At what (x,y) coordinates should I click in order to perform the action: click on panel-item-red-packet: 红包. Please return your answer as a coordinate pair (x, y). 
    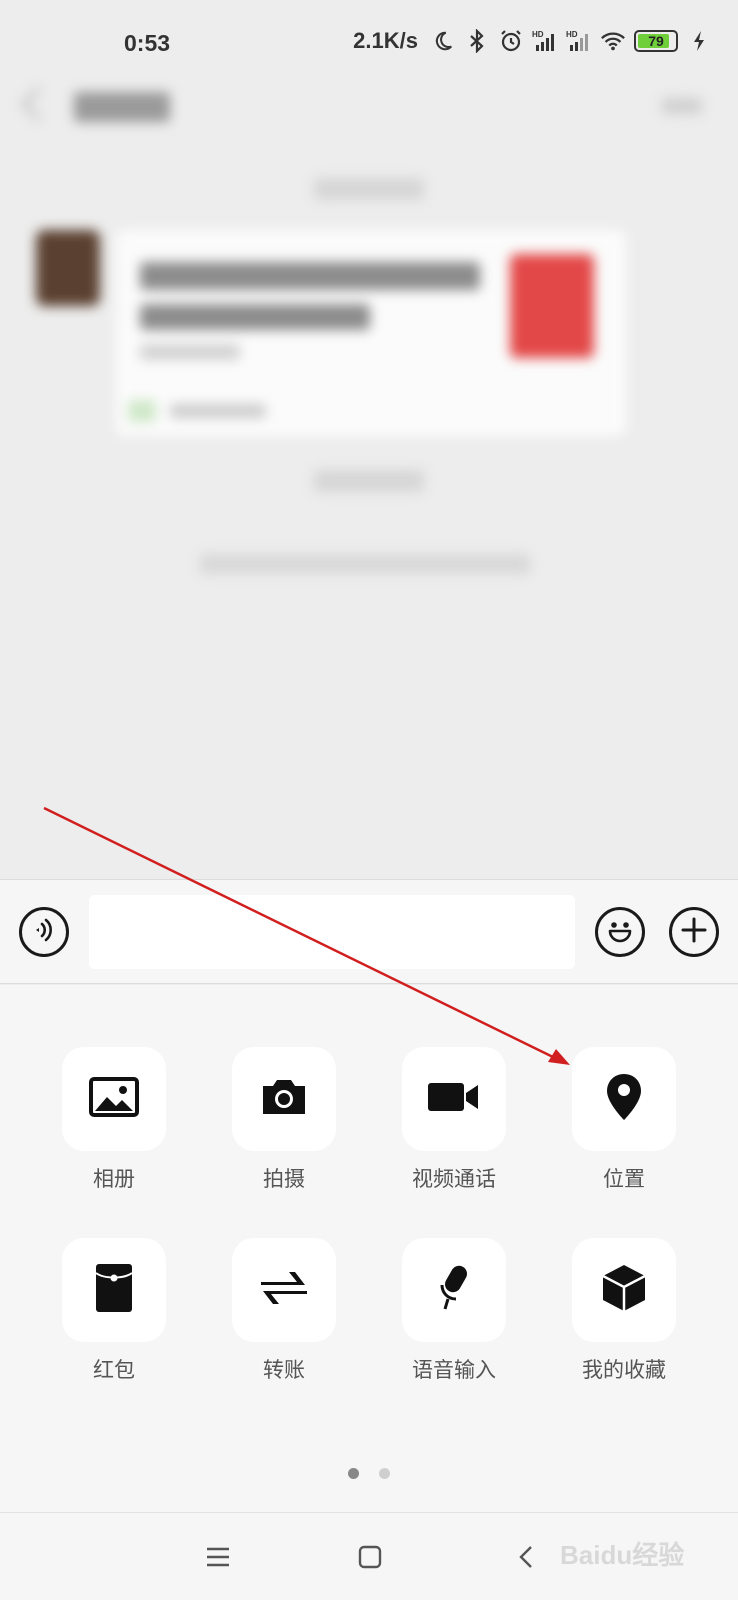
    Looking at the image, I should click on (114, 1311).